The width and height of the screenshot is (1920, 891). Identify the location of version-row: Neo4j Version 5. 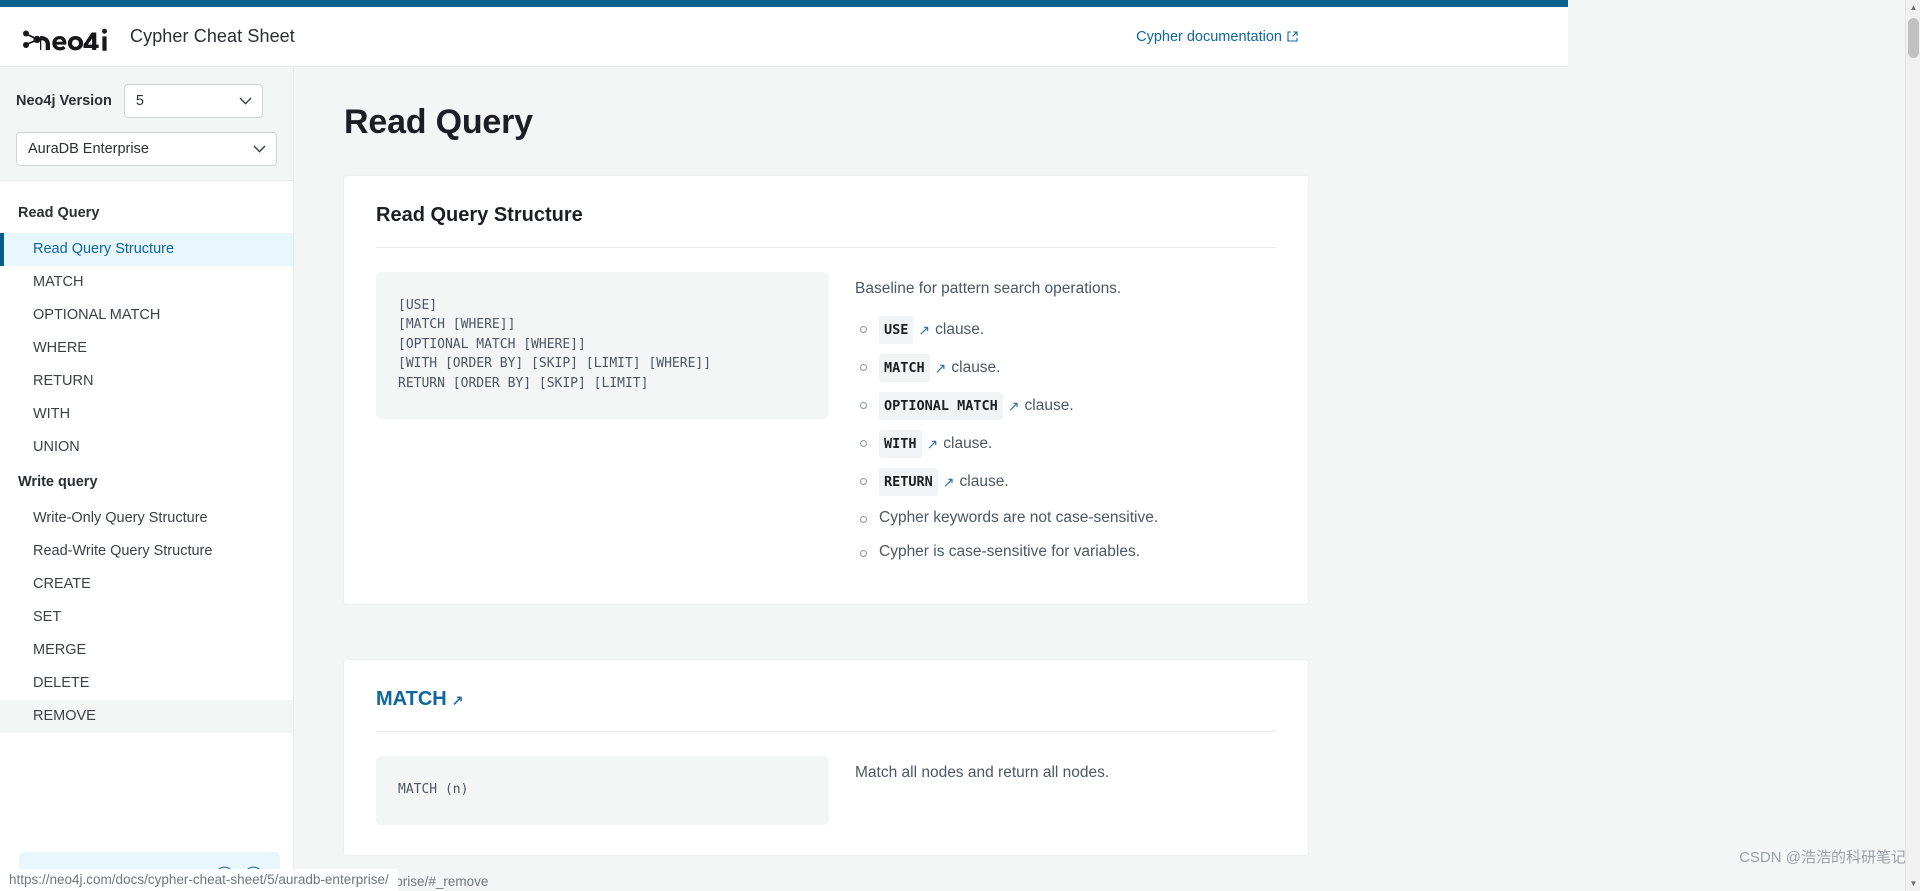
(146, 101).